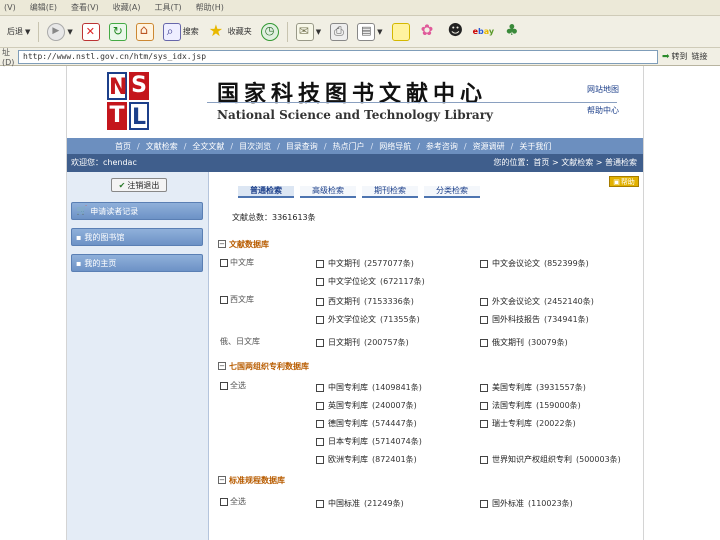 The height and width of the screenshot is (540, 720). What do you see at coordinates (137, 263) in the screenshot?
I see `sidebar-item-my-home: ▪ 我的主页` at bounding box center [137, 263].